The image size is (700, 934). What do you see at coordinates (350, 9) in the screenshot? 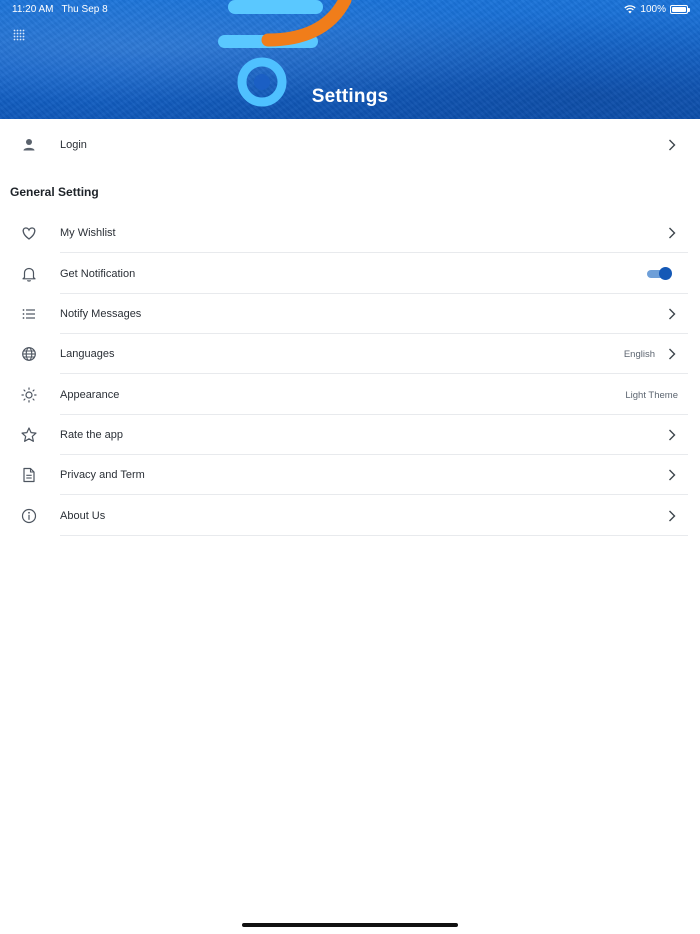
I see `status-bar: 11:20 AM Thu Sep 8 100%` at bounding box center [350, 9].